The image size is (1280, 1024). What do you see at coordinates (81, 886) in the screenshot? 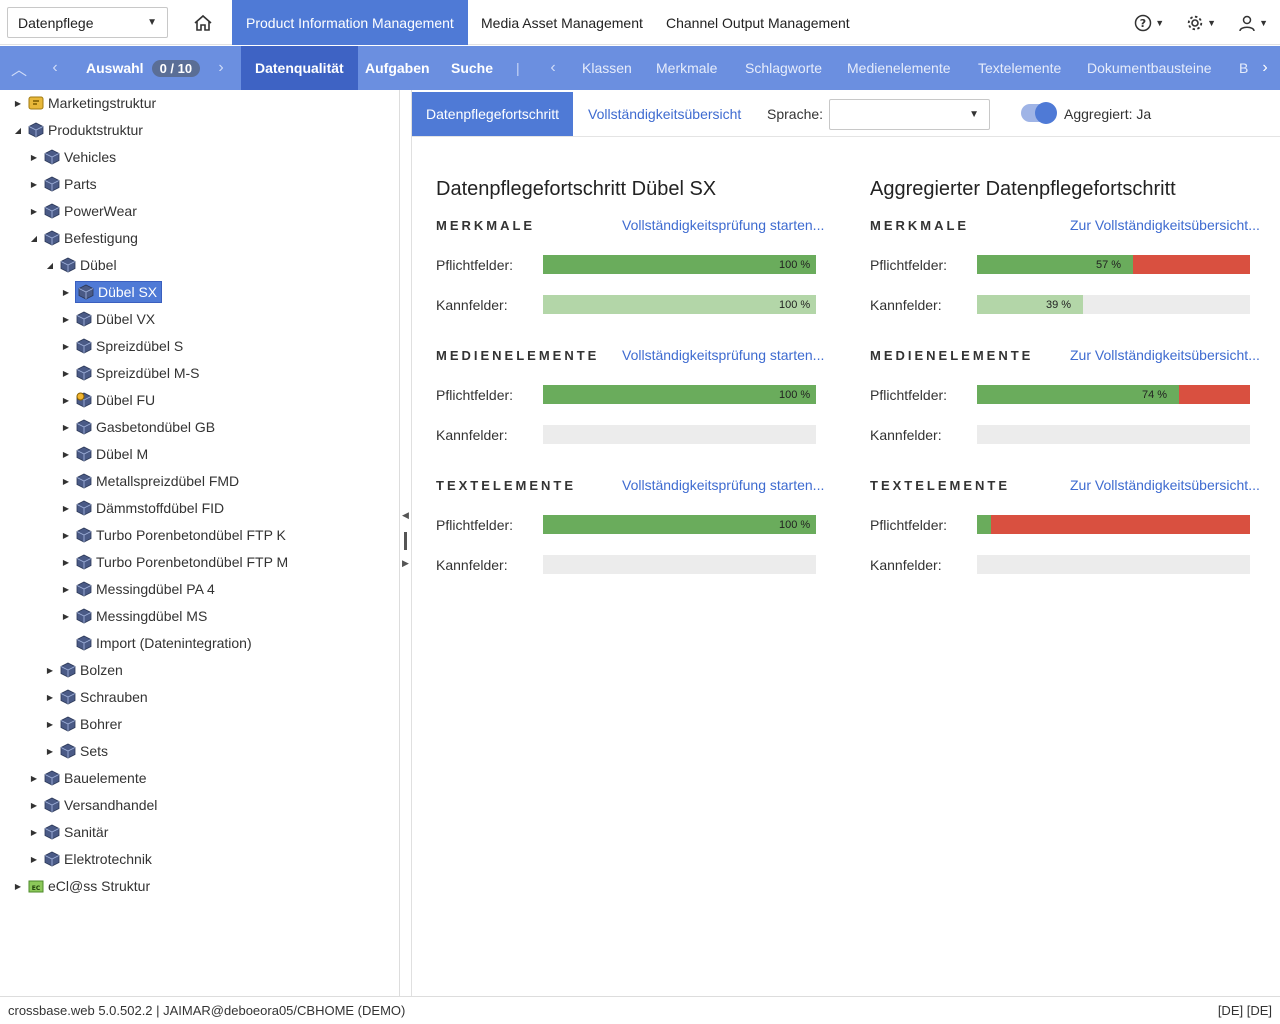
I see `tree-node: ▶ EC eCl@ss Struktur` at bounding box center [81, 886].